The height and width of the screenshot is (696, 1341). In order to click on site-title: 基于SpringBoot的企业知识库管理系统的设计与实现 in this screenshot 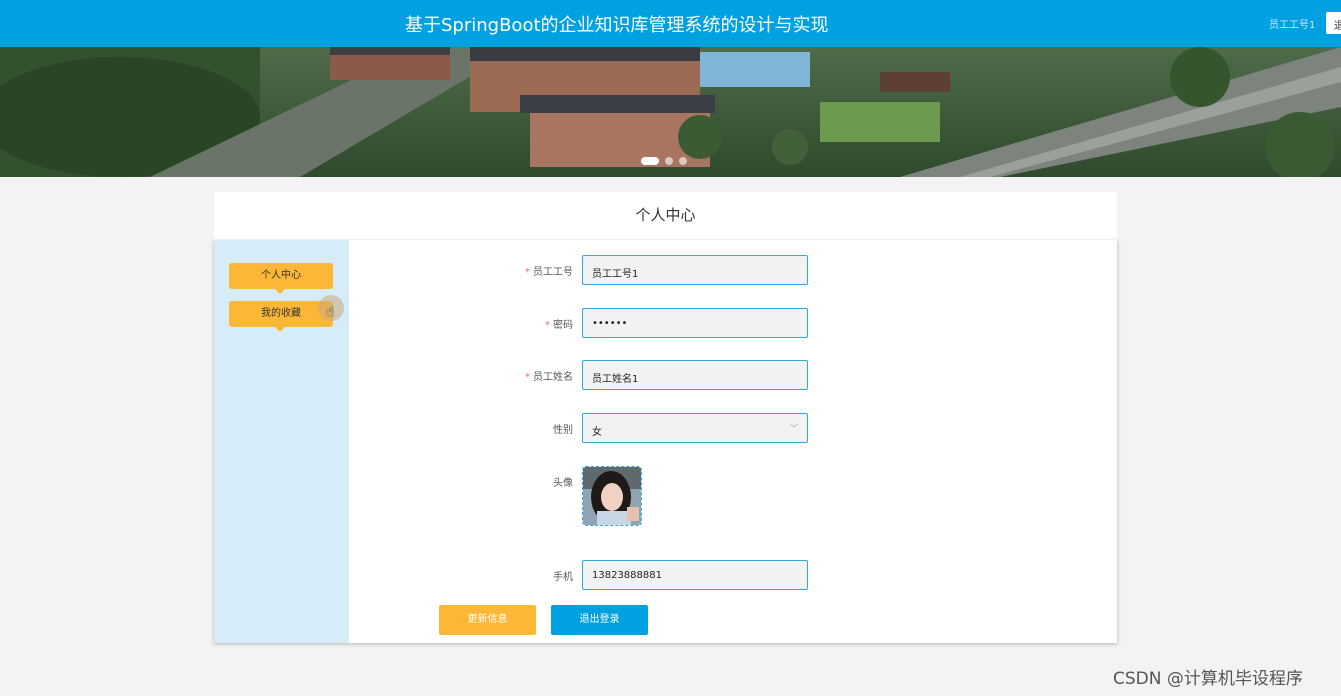, I will do `click(617, 25)`.